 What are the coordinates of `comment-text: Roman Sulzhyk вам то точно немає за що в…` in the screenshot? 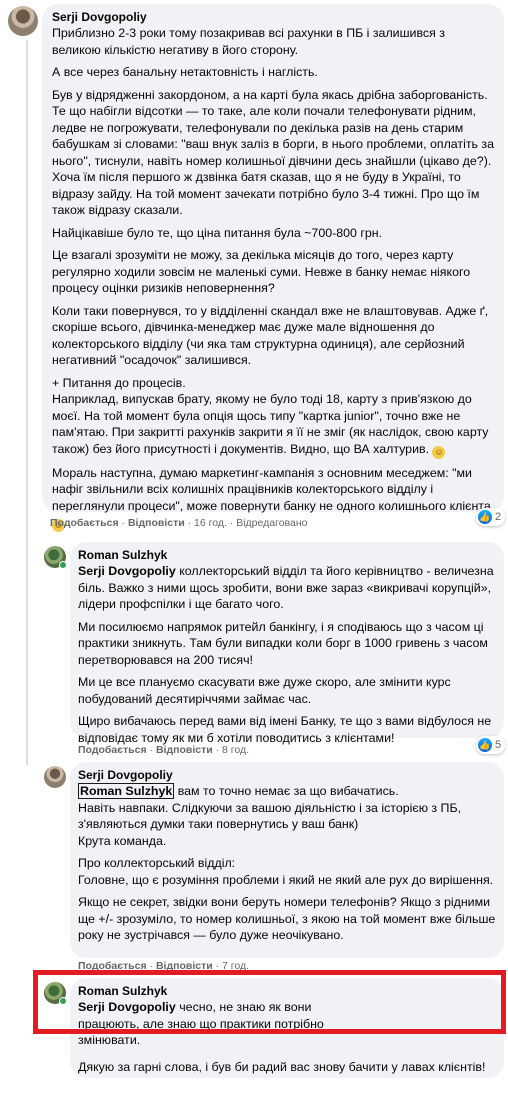 It's located at (287, 791).